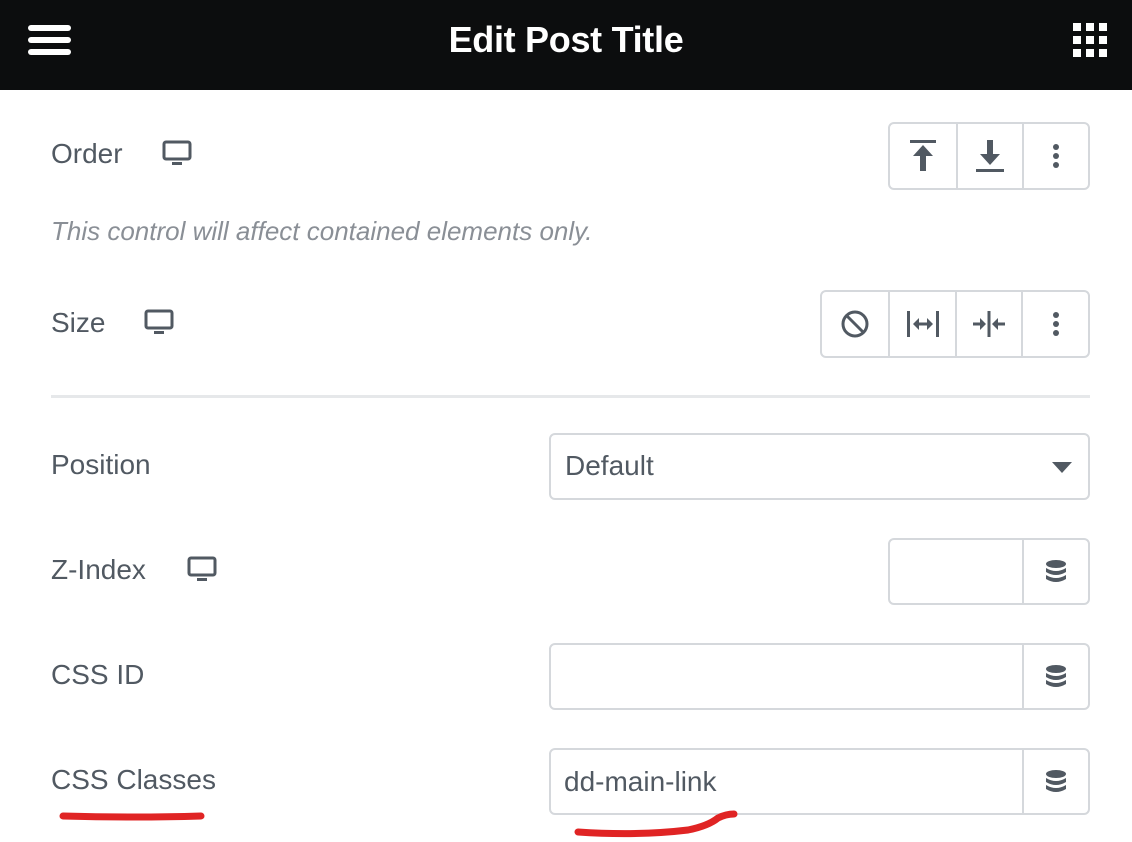  Describe the element at coordinates (1090, 40) in the screenshot. I see `grid-apps-icon` at that location.